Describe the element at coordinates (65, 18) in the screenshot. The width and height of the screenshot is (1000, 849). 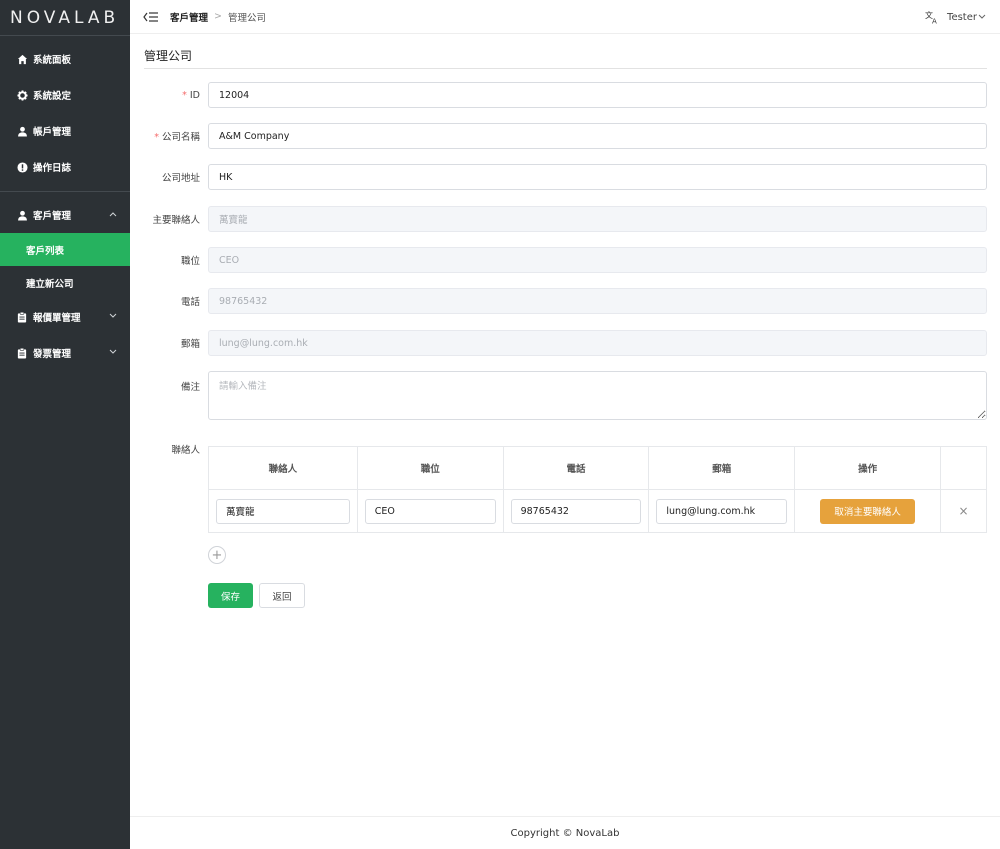
I see `logo: NOVALAB` at that location.